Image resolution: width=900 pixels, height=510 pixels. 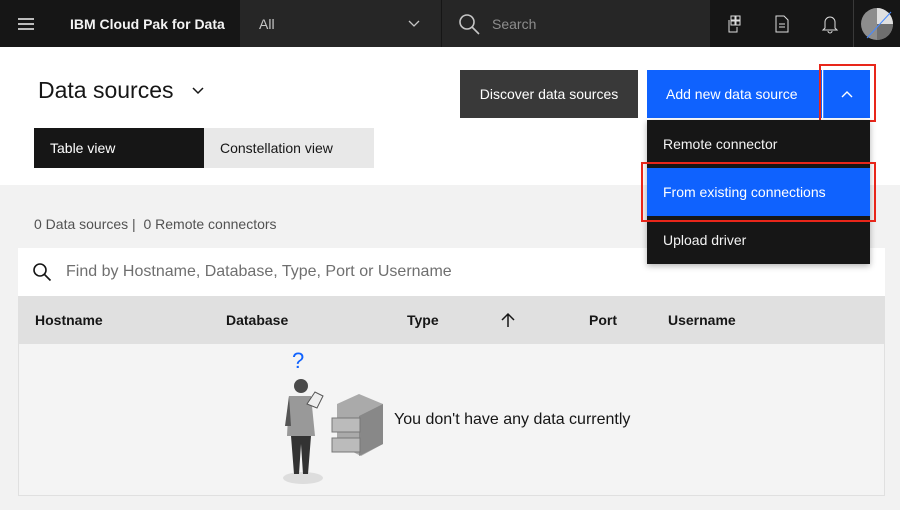 I want to click on table-header: Hostname Database Type Port Username, so click(x=451, y=320).